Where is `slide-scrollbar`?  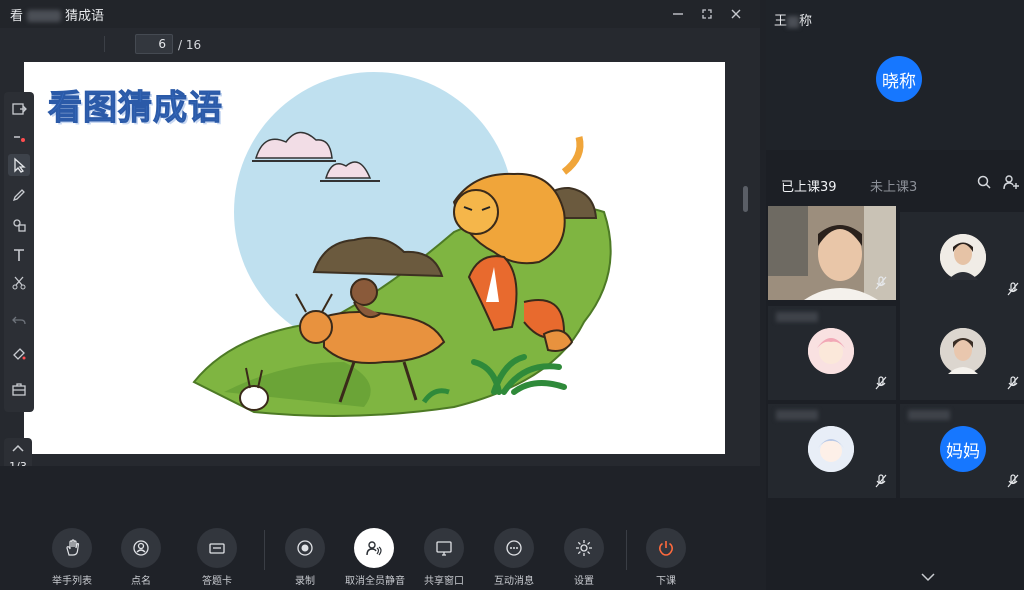 slide-scrollbar is located at coordinates (745, 199).